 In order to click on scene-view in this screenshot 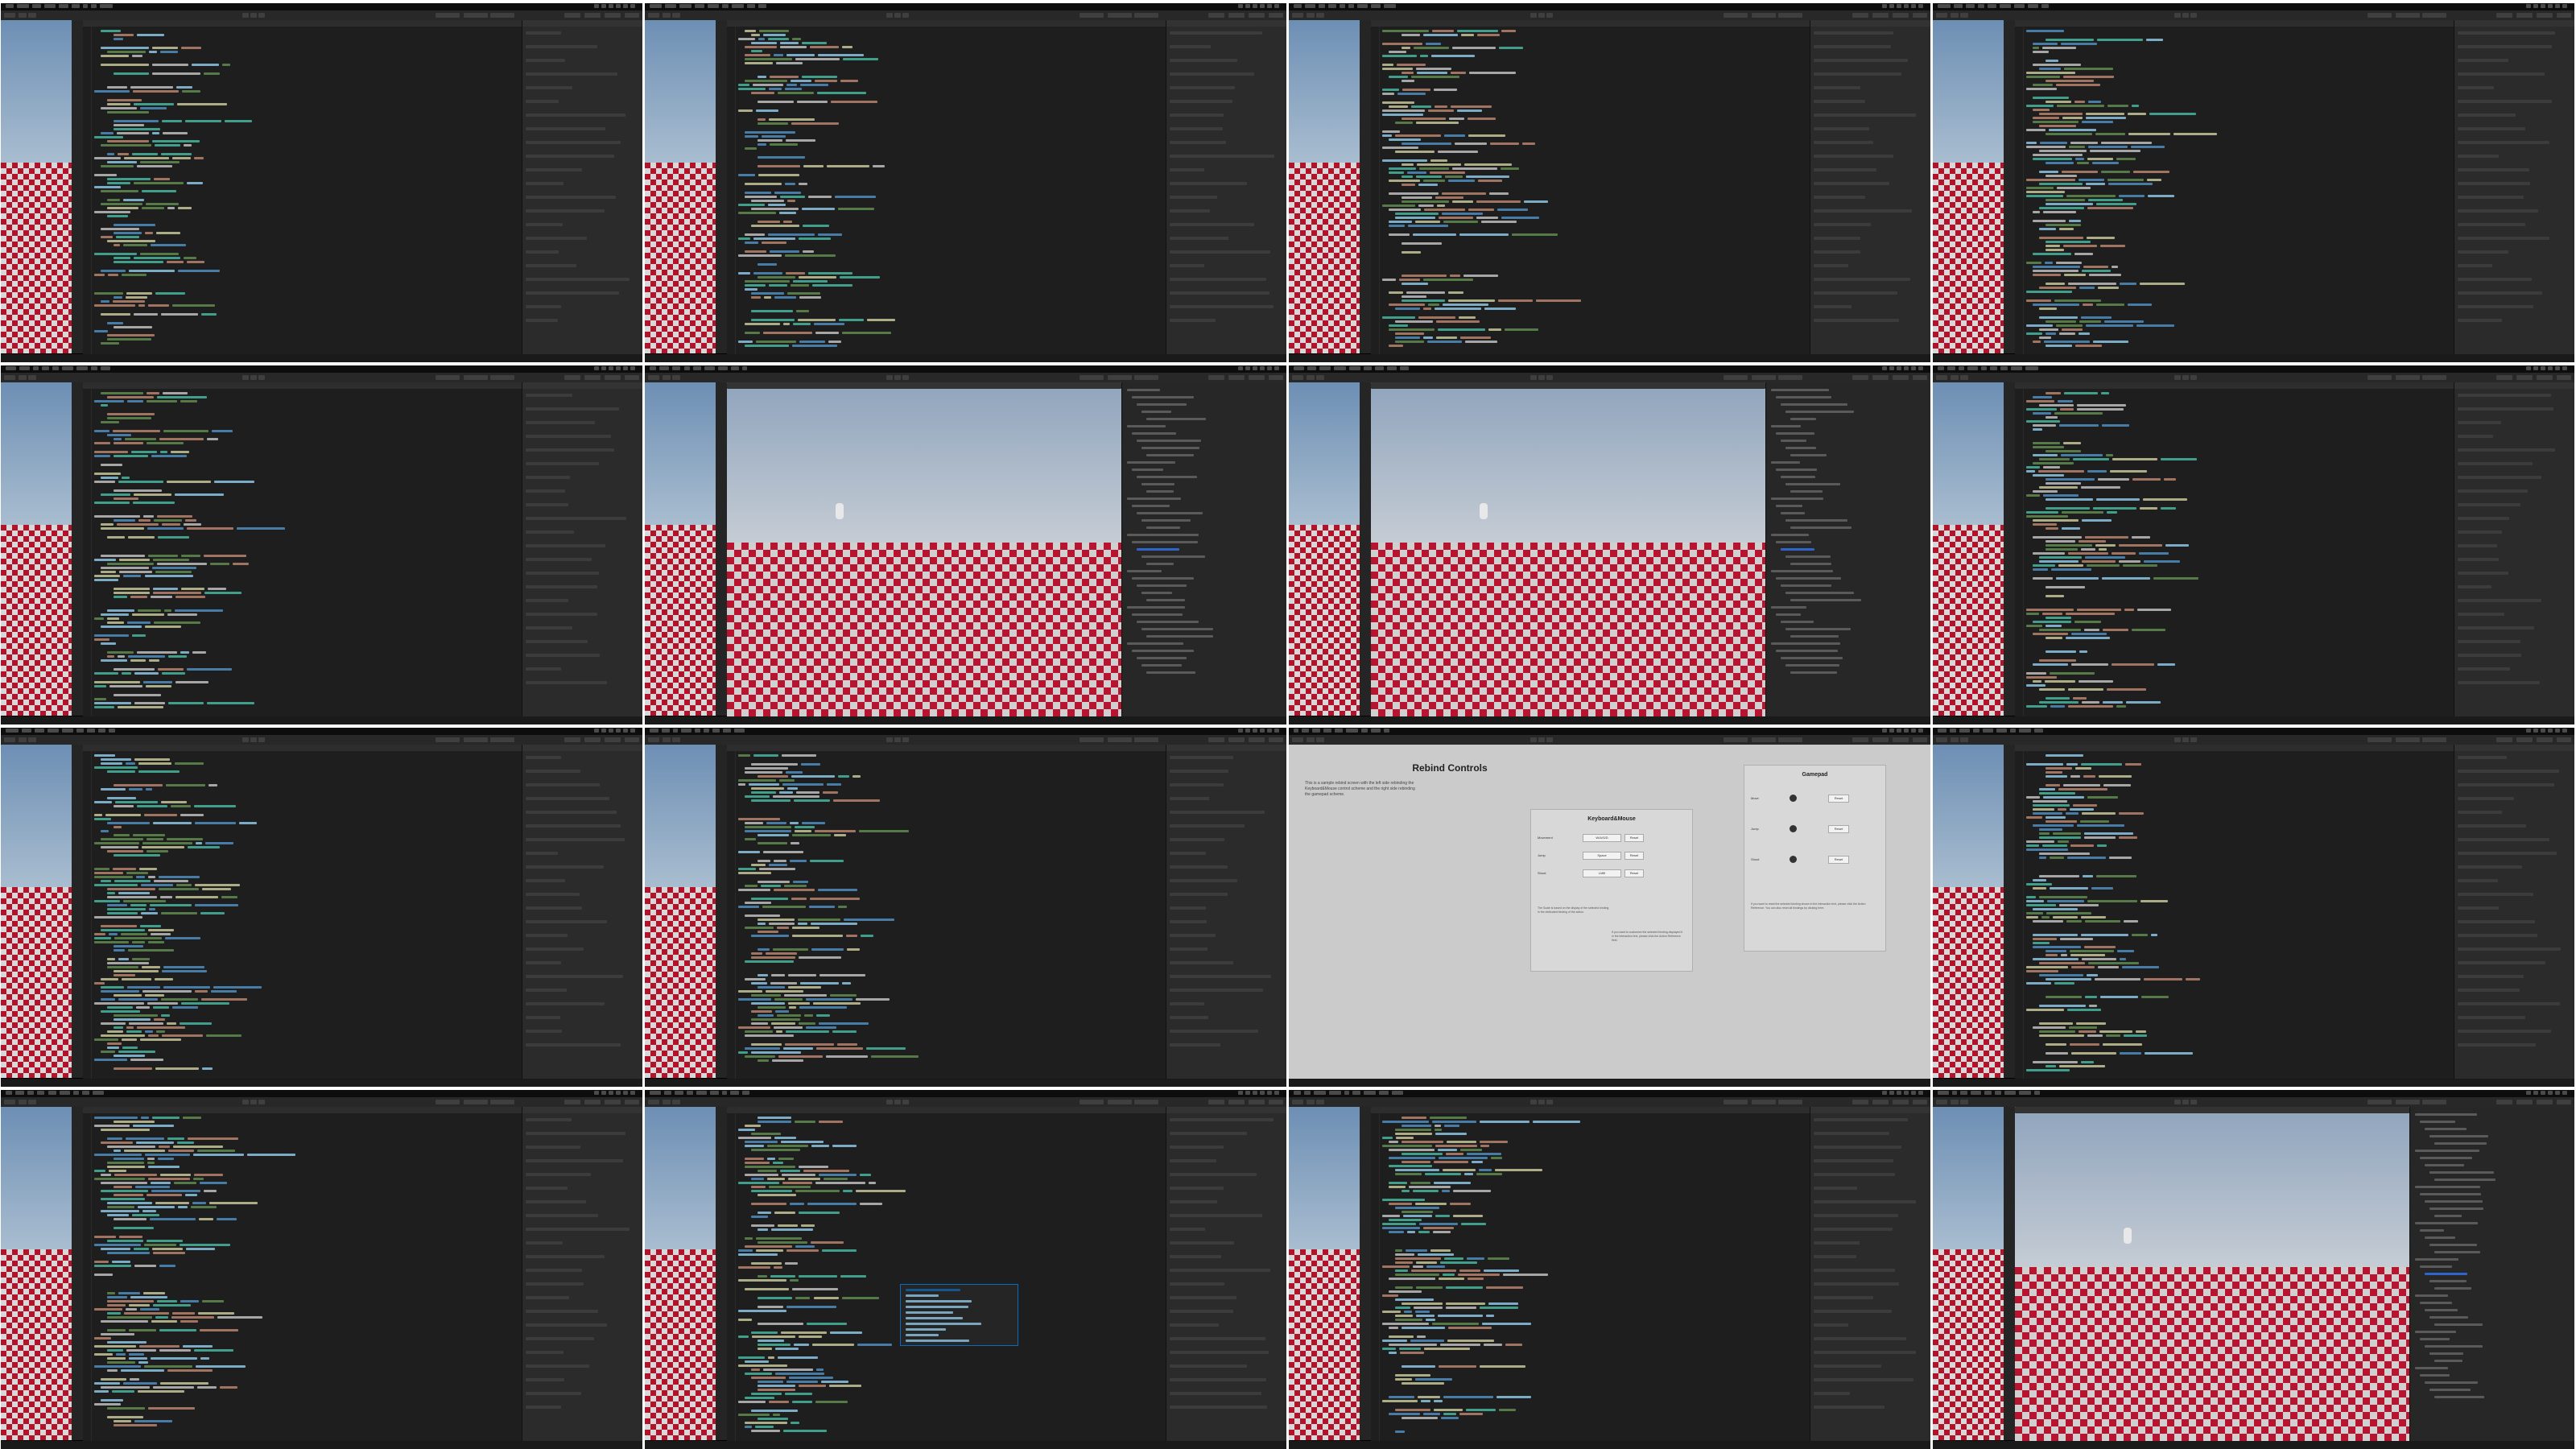, I will do `click(1324, 190)`.